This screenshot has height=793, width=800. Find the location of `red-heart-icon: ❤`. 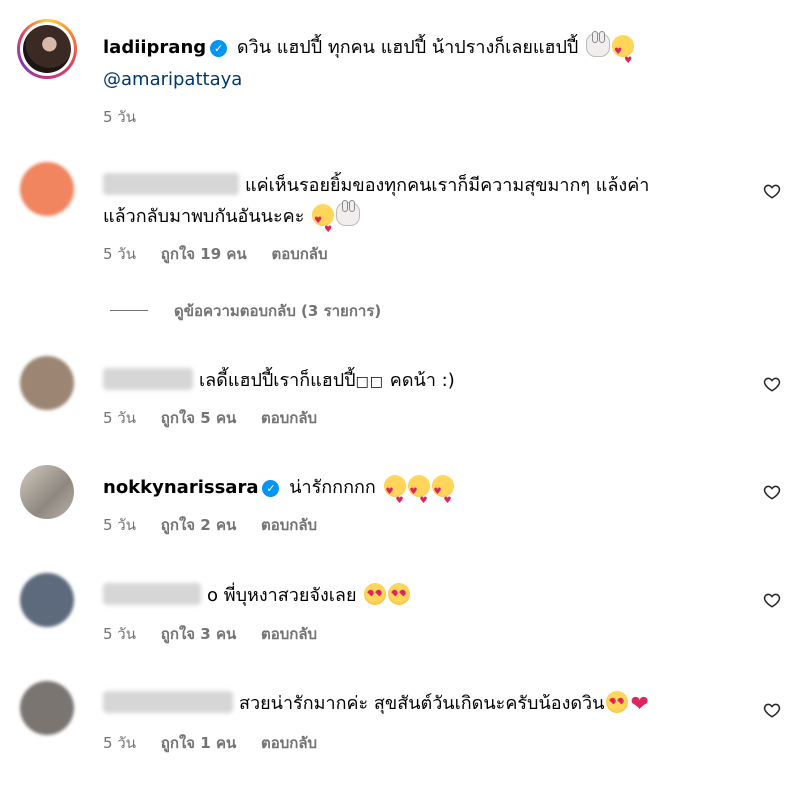

red-heart-icon: ❤ is located at coordinates (639, 704).